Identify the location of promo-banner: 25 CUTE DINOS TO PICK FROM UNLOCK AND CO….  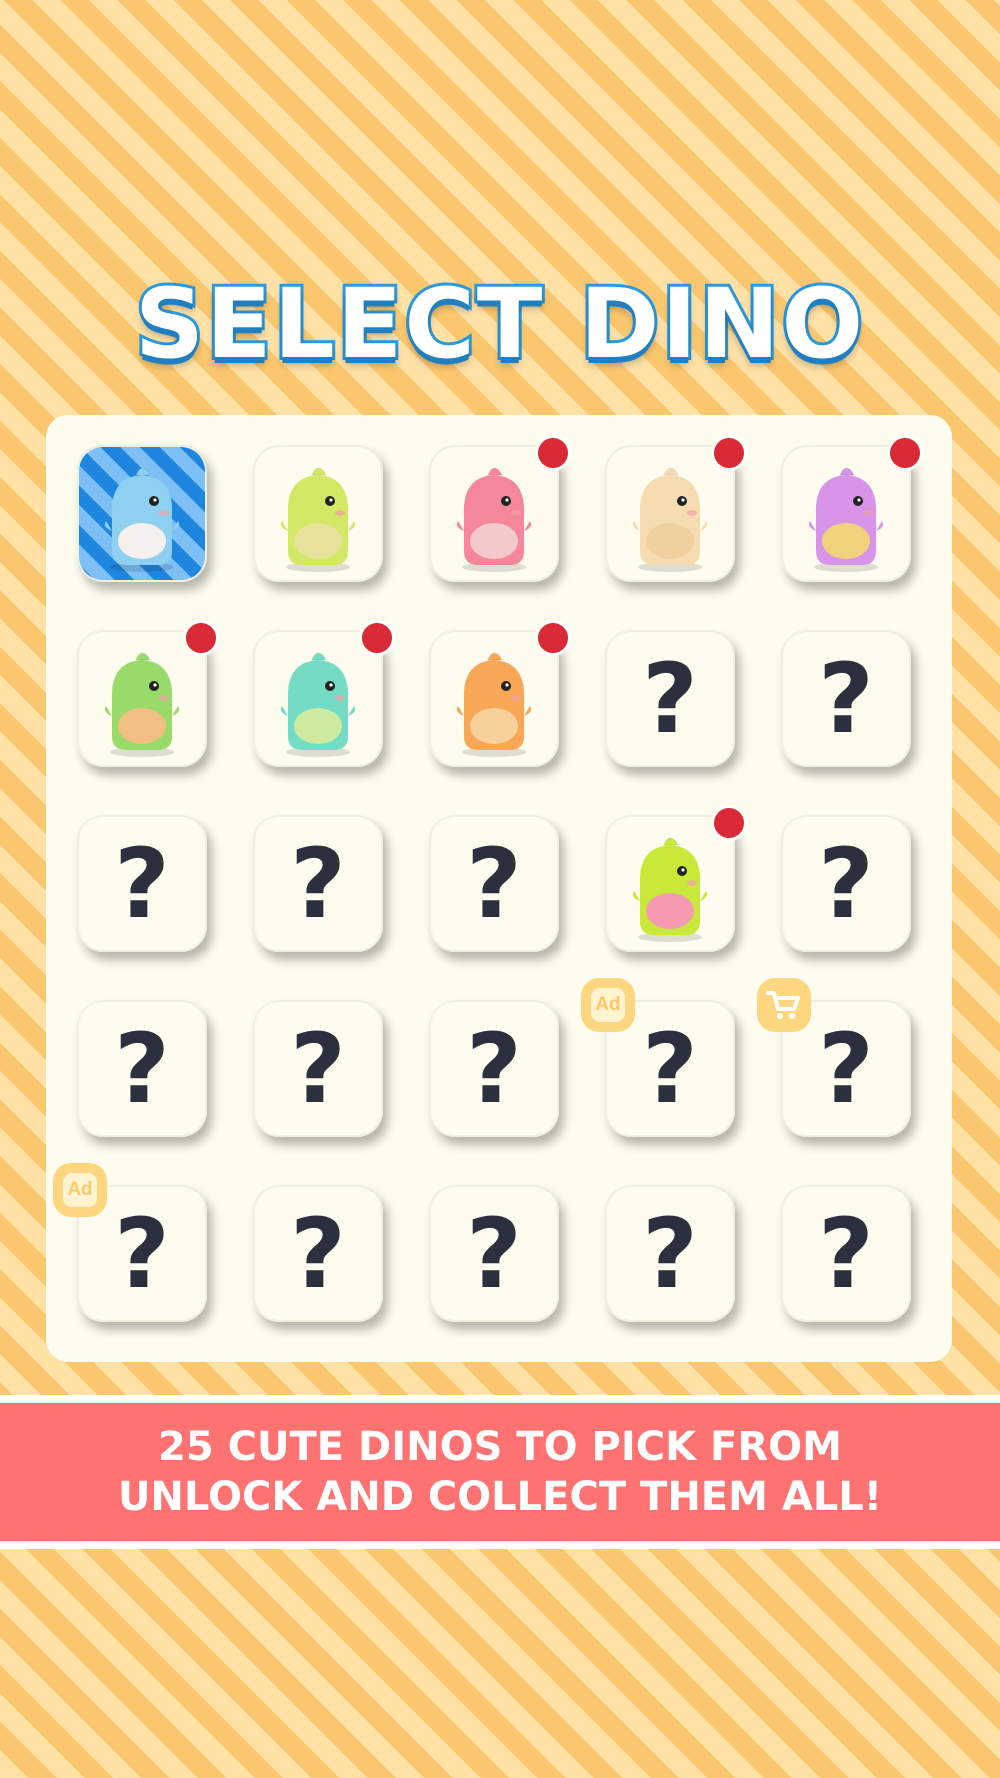
(500, 1472).